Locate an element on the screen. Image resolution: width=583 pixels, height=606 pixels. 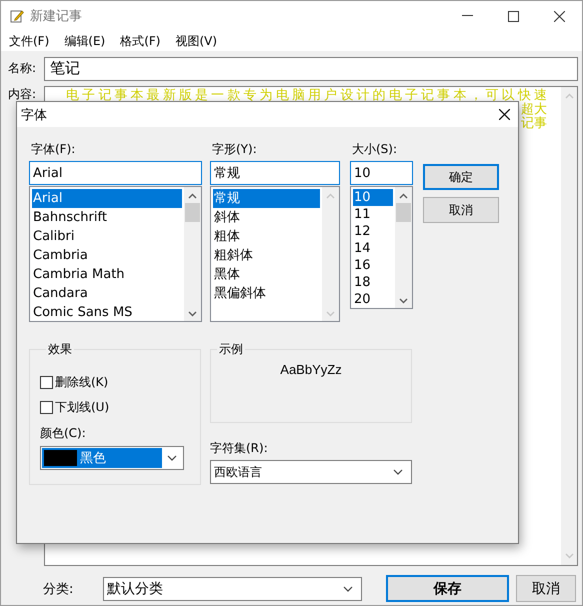
list-item: 斜体 is located at coordinates (266, 217).